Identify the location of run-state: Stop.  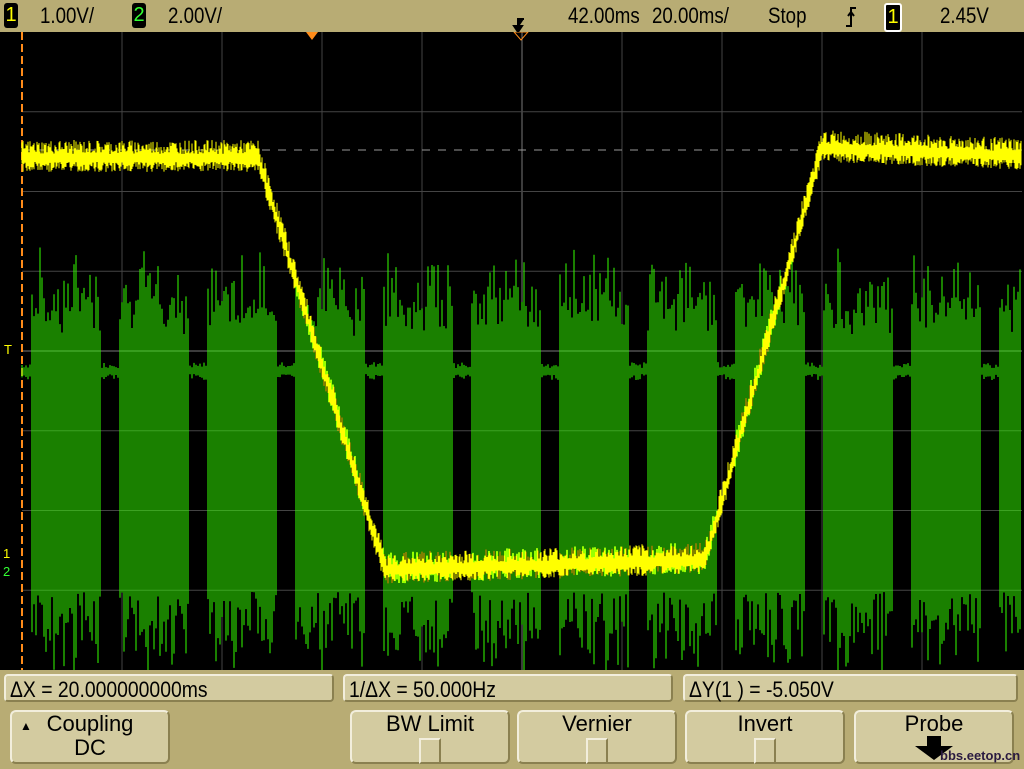
(787, 15).